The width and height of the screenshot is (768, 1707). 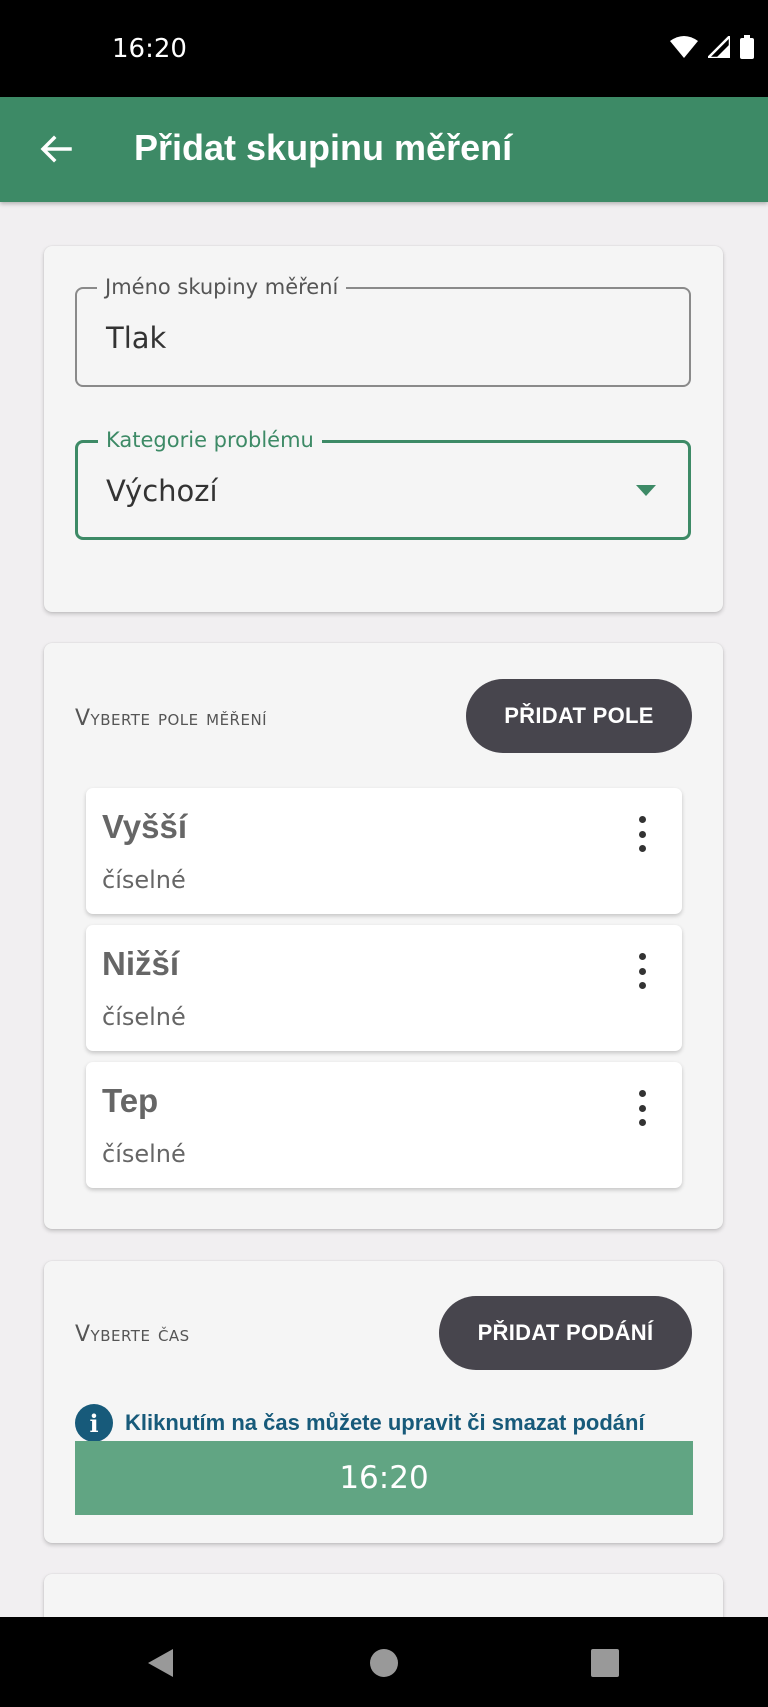 I want to click on field-name: Vyšší, so click(x=145, y=826).